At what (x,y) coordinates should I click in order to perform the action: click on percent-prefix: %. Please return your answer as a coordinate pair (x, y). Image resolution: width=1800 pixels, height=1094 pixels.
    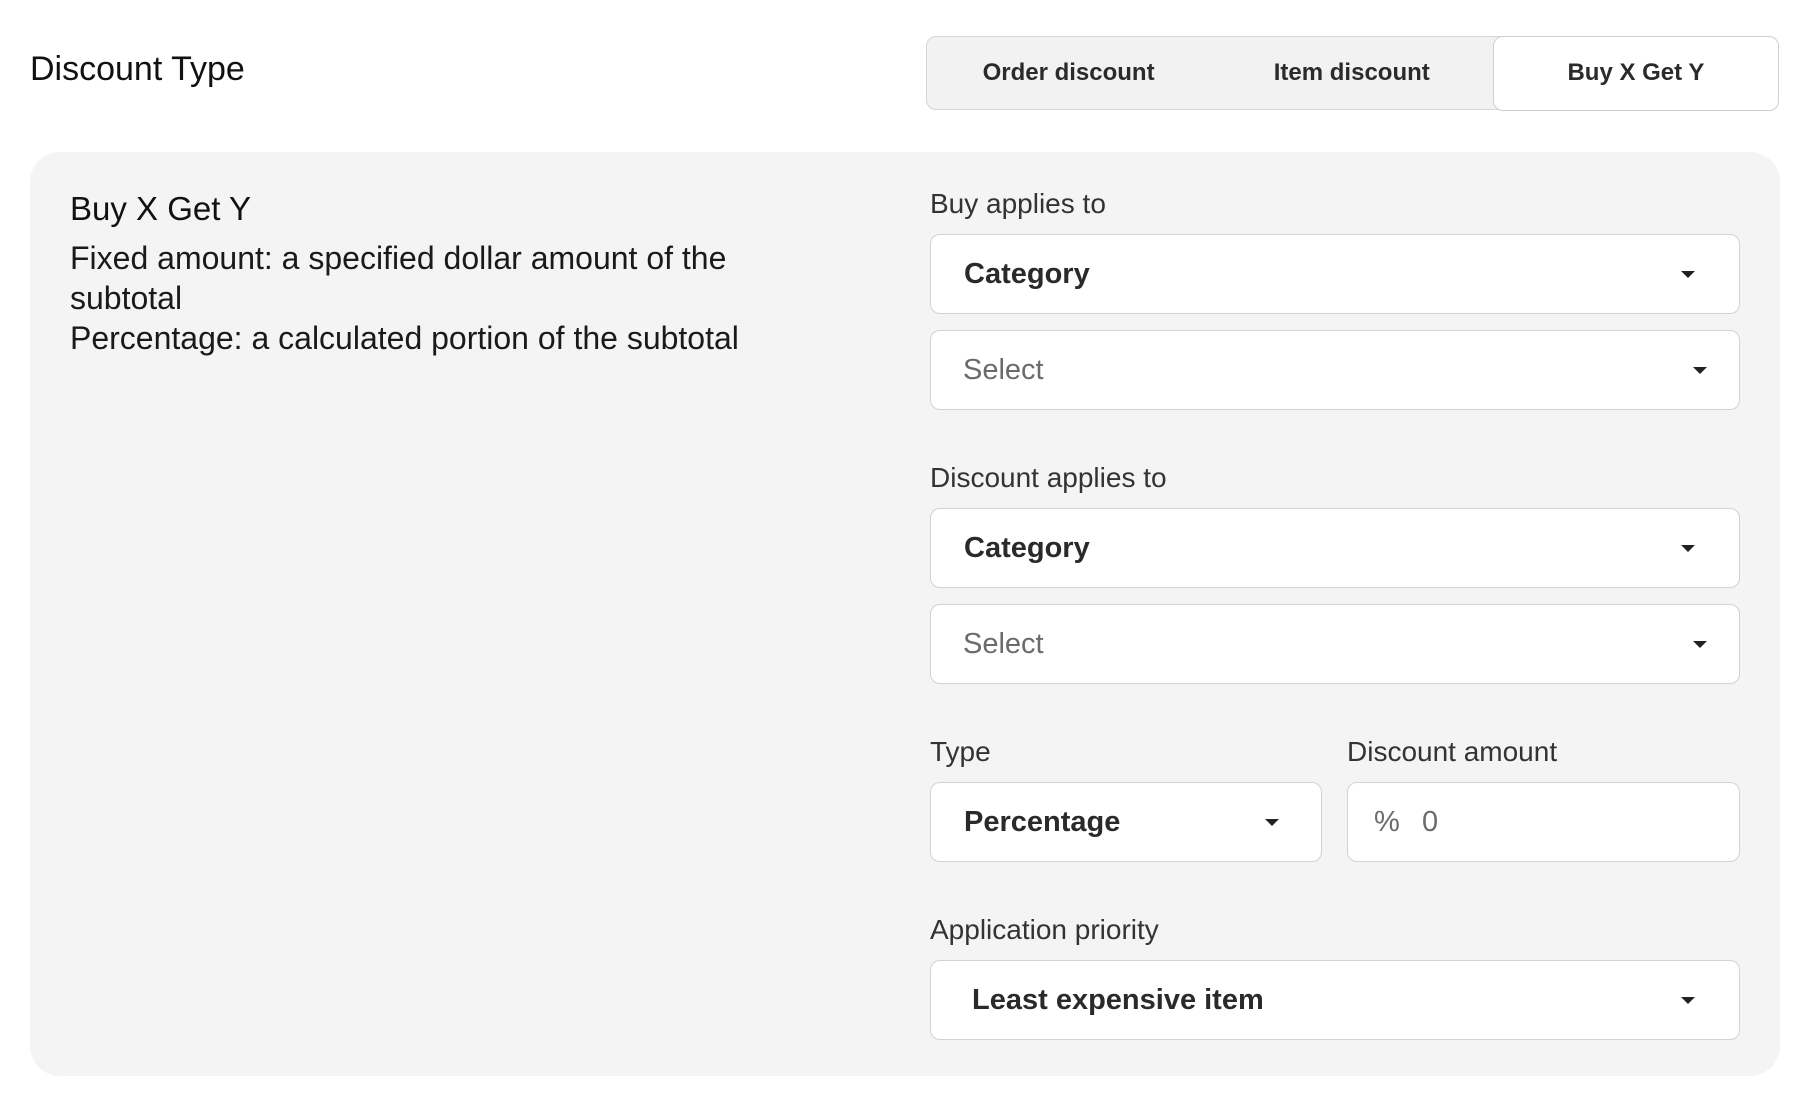
    Looking at the image, I should click on (1387, 821).